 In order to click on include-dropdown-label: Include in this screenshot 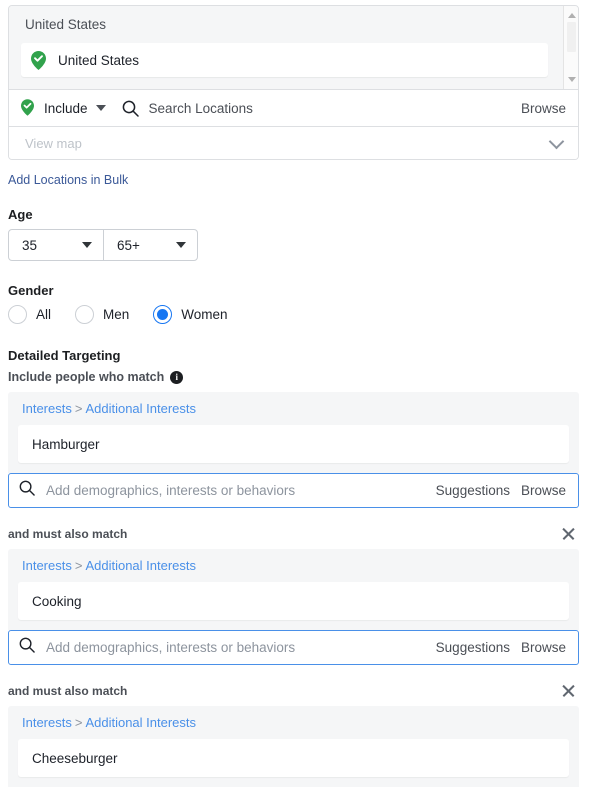, I will do `click(66, 108)`.